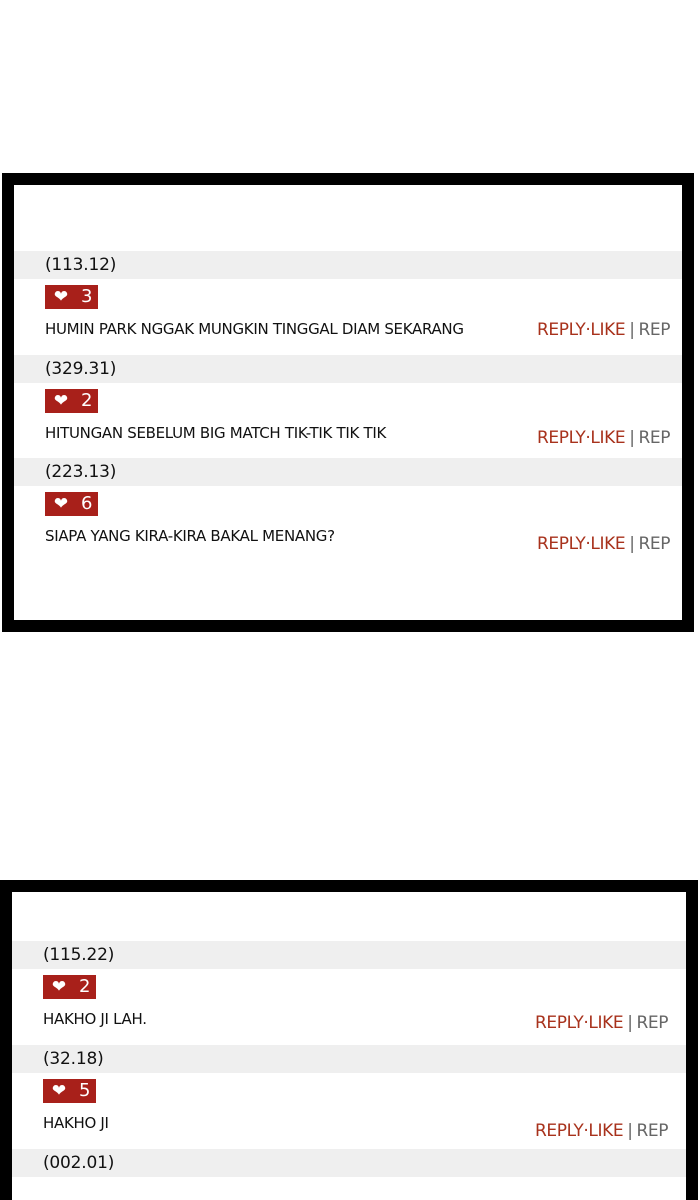  What do you see at coordinates (349, 1163) in the screenshot?
I see `comment-id-row: (002.01)` at bounding box center [349, 1163].